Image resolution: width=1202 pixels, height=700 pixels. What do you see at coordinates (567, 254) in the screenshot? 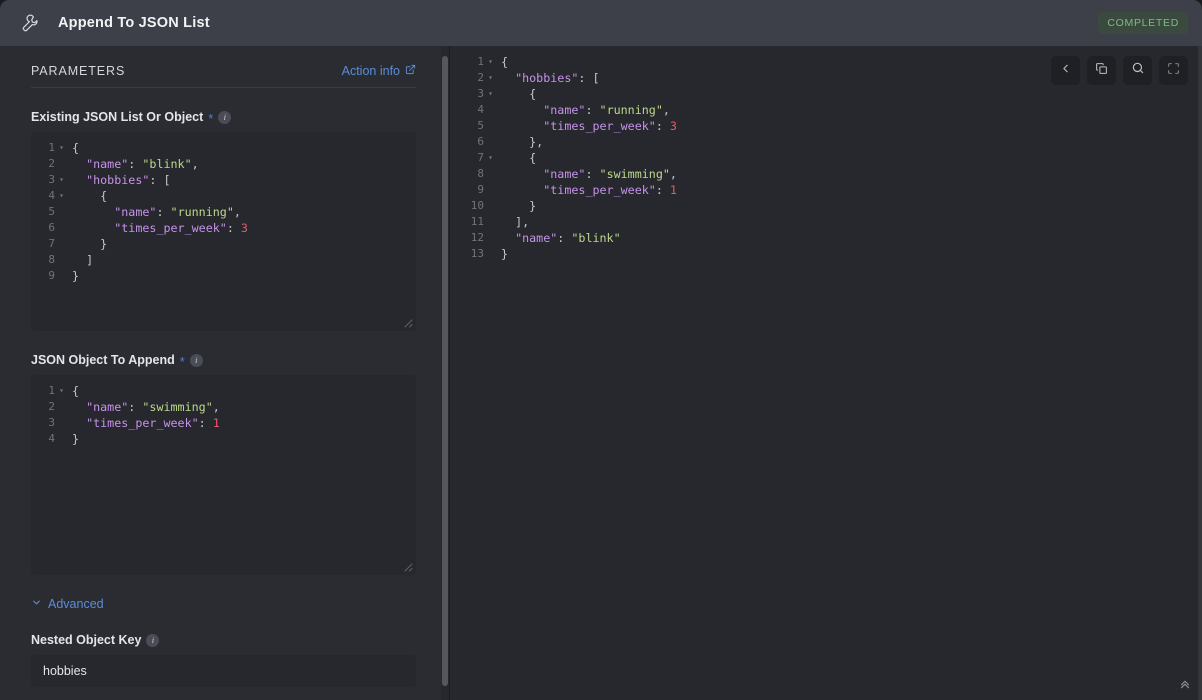
I see `code-line: 13}` at bounding box center [567, 254].